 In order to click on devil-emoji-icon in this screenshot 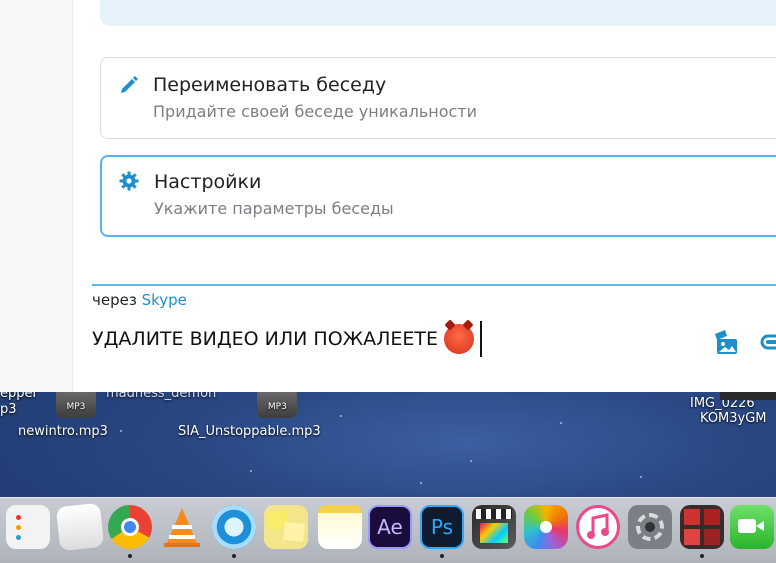, I will do `click(459, 339)`.